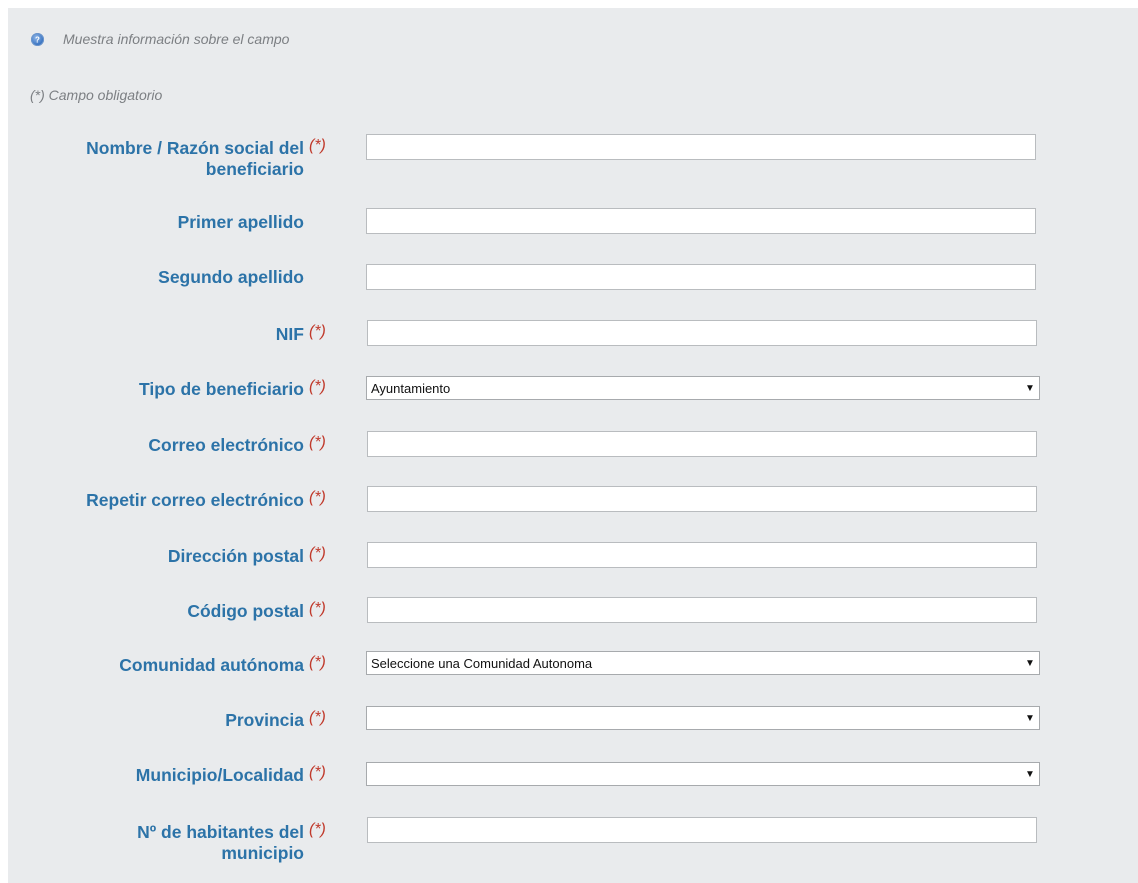 Image resolution: width=1138 pixels, height=883 pixels. I want to click on codigo-postal-input, so click(702, 610).